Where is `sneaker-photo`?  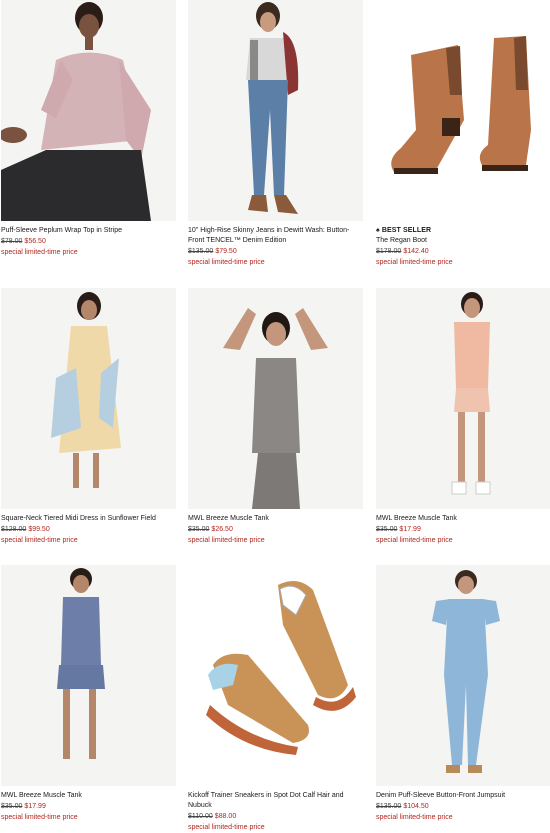 sneaker-photo is located at coordinates (275, 675).